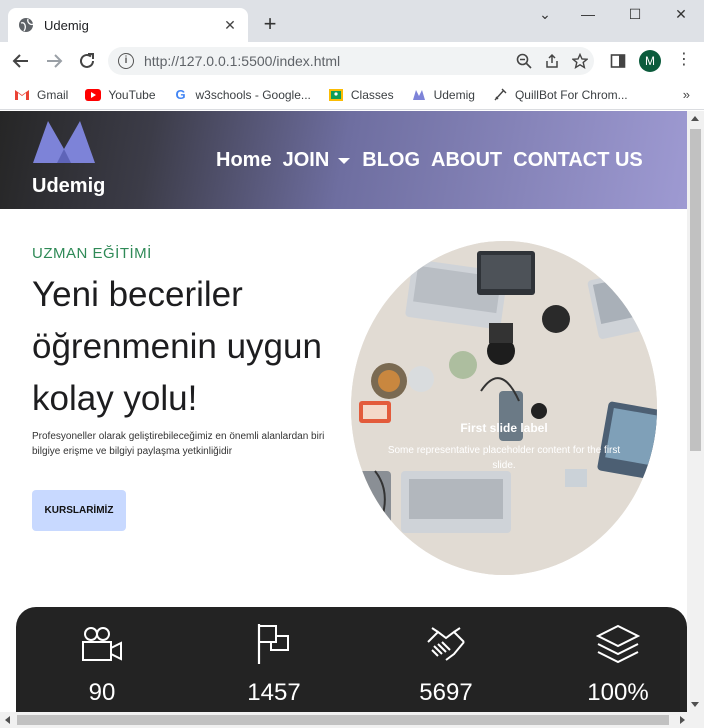 This screenshot has width=704, height=728. Describe the element at coordinates (26, 25) in the screenshot. I see `globe-icon` at that location.